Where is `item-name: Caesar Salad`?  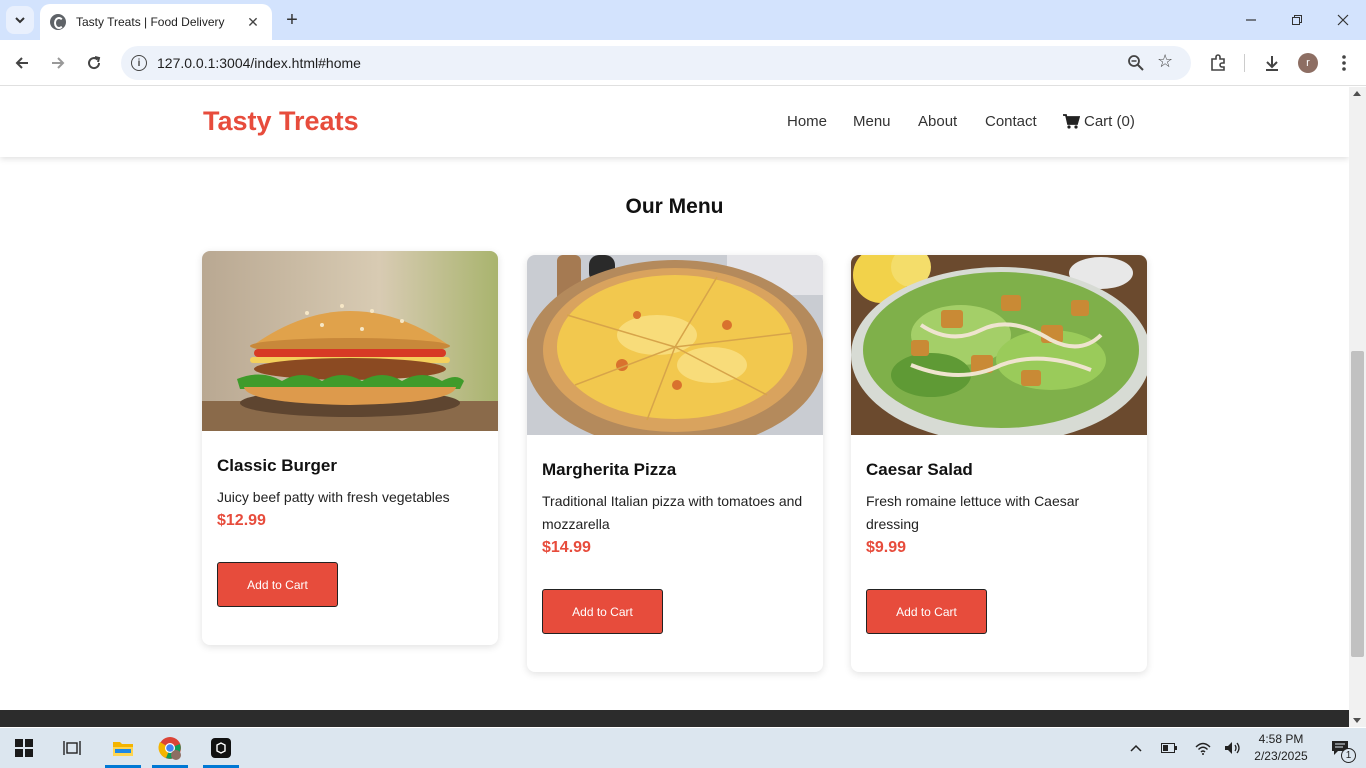
item-name: Caesar Salad is located at coordinates (919, 469).